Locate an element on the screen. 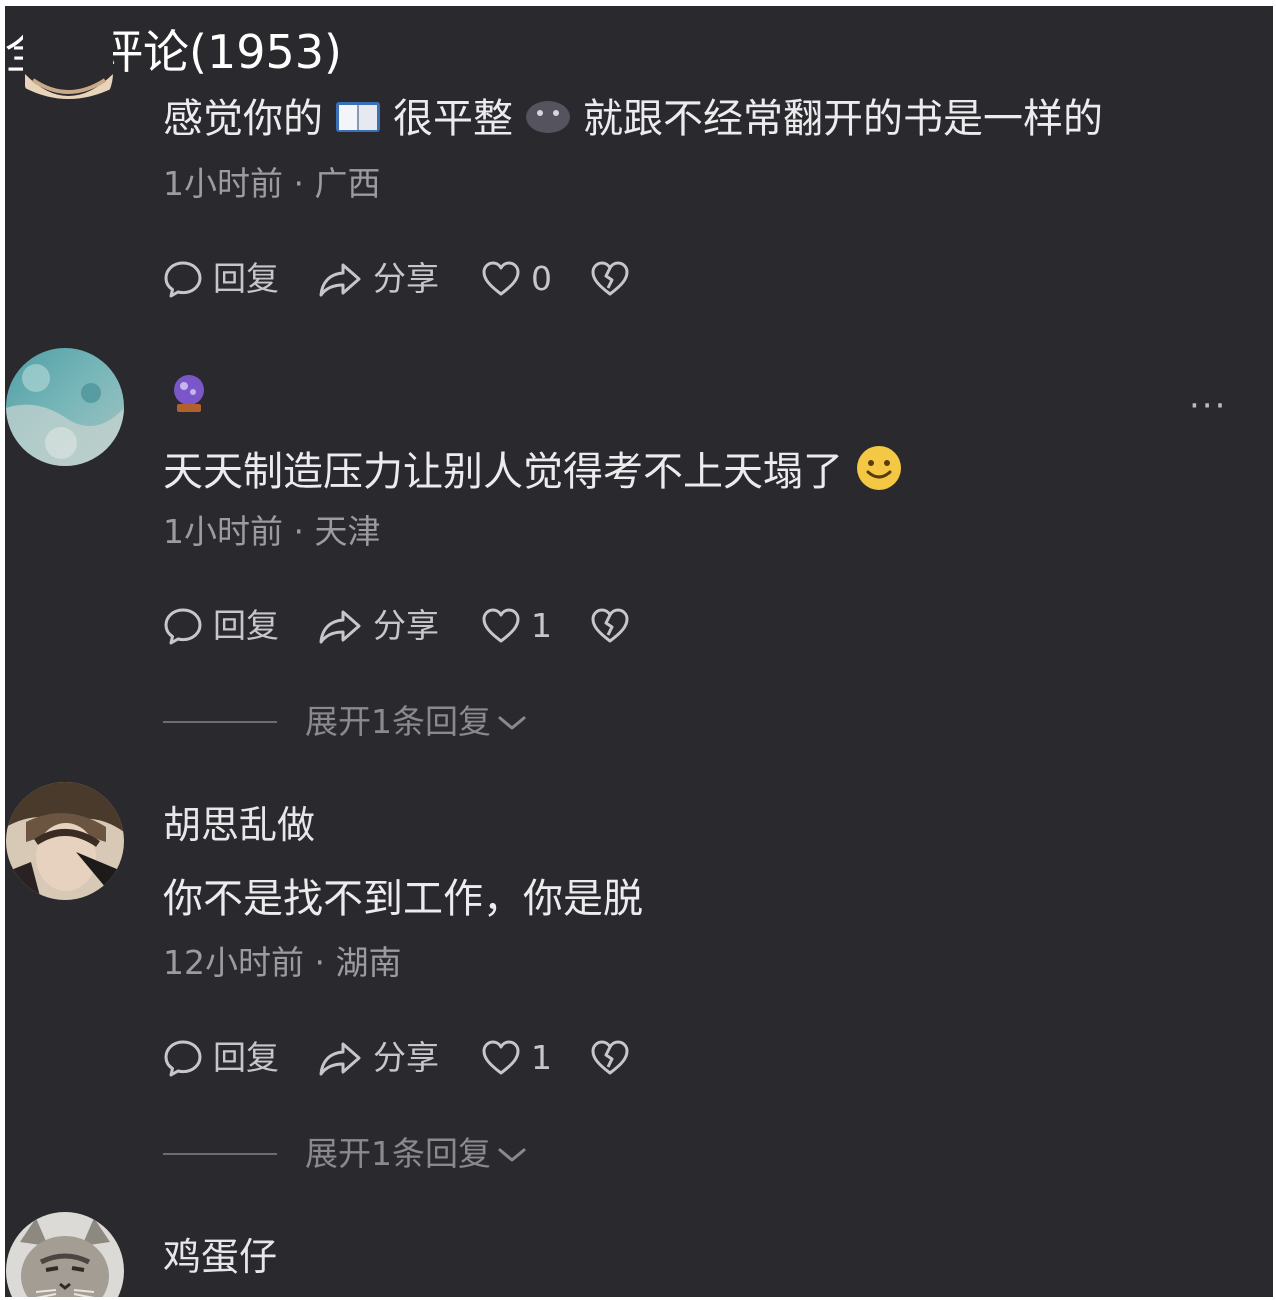  alien-monster-emoji-icon is located at coordinates (548, 121).